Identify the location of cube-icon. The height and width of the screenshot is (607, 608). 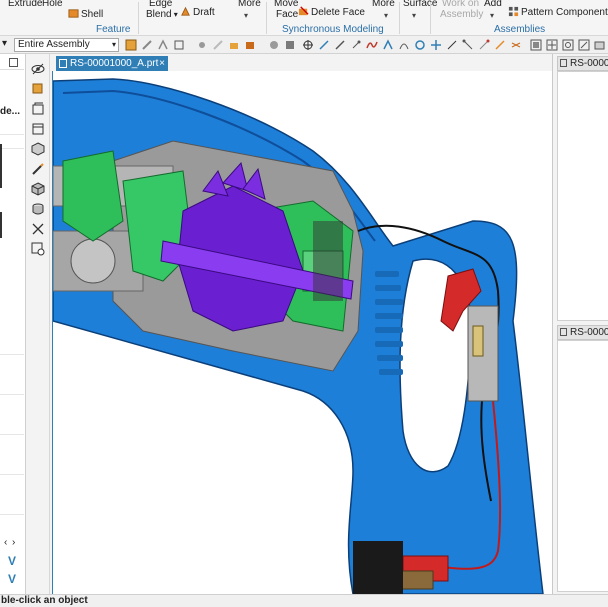
(38, 189).